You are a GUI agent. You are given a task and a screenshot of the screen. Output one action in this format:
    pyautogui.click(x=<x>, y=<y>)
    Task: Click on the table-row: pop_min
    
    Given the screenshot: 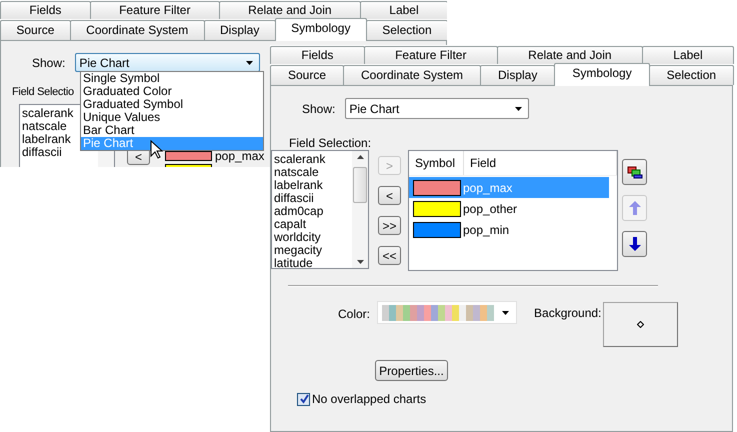 What is the action you would take?
    pyautogui.click(x=509, y=229)
    